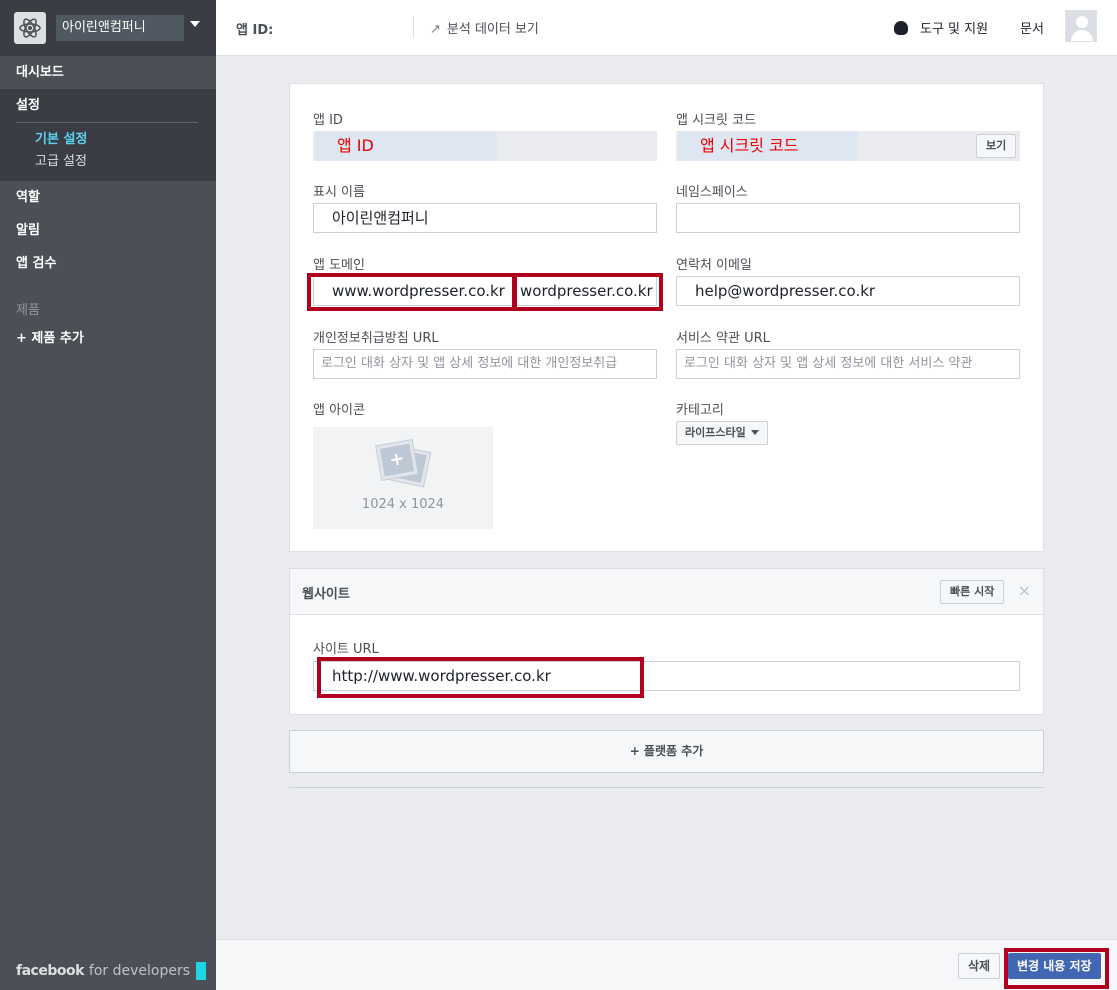  Describe the element at coordinates (406, 146) in the screenshot. I see `app-id-value: 앱 ID` at that location.